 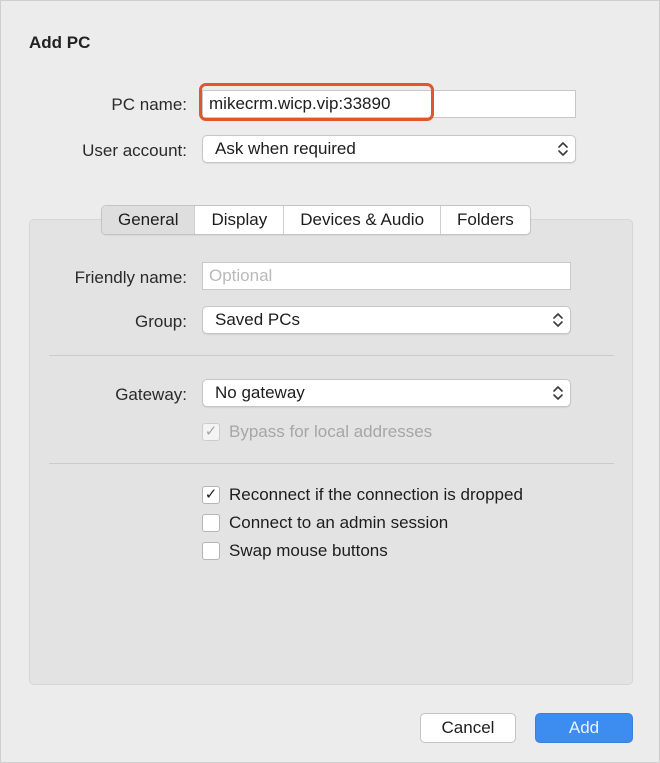 I want to click on admin-session-label: Connect to an admin session, so click(x=339, y=522).